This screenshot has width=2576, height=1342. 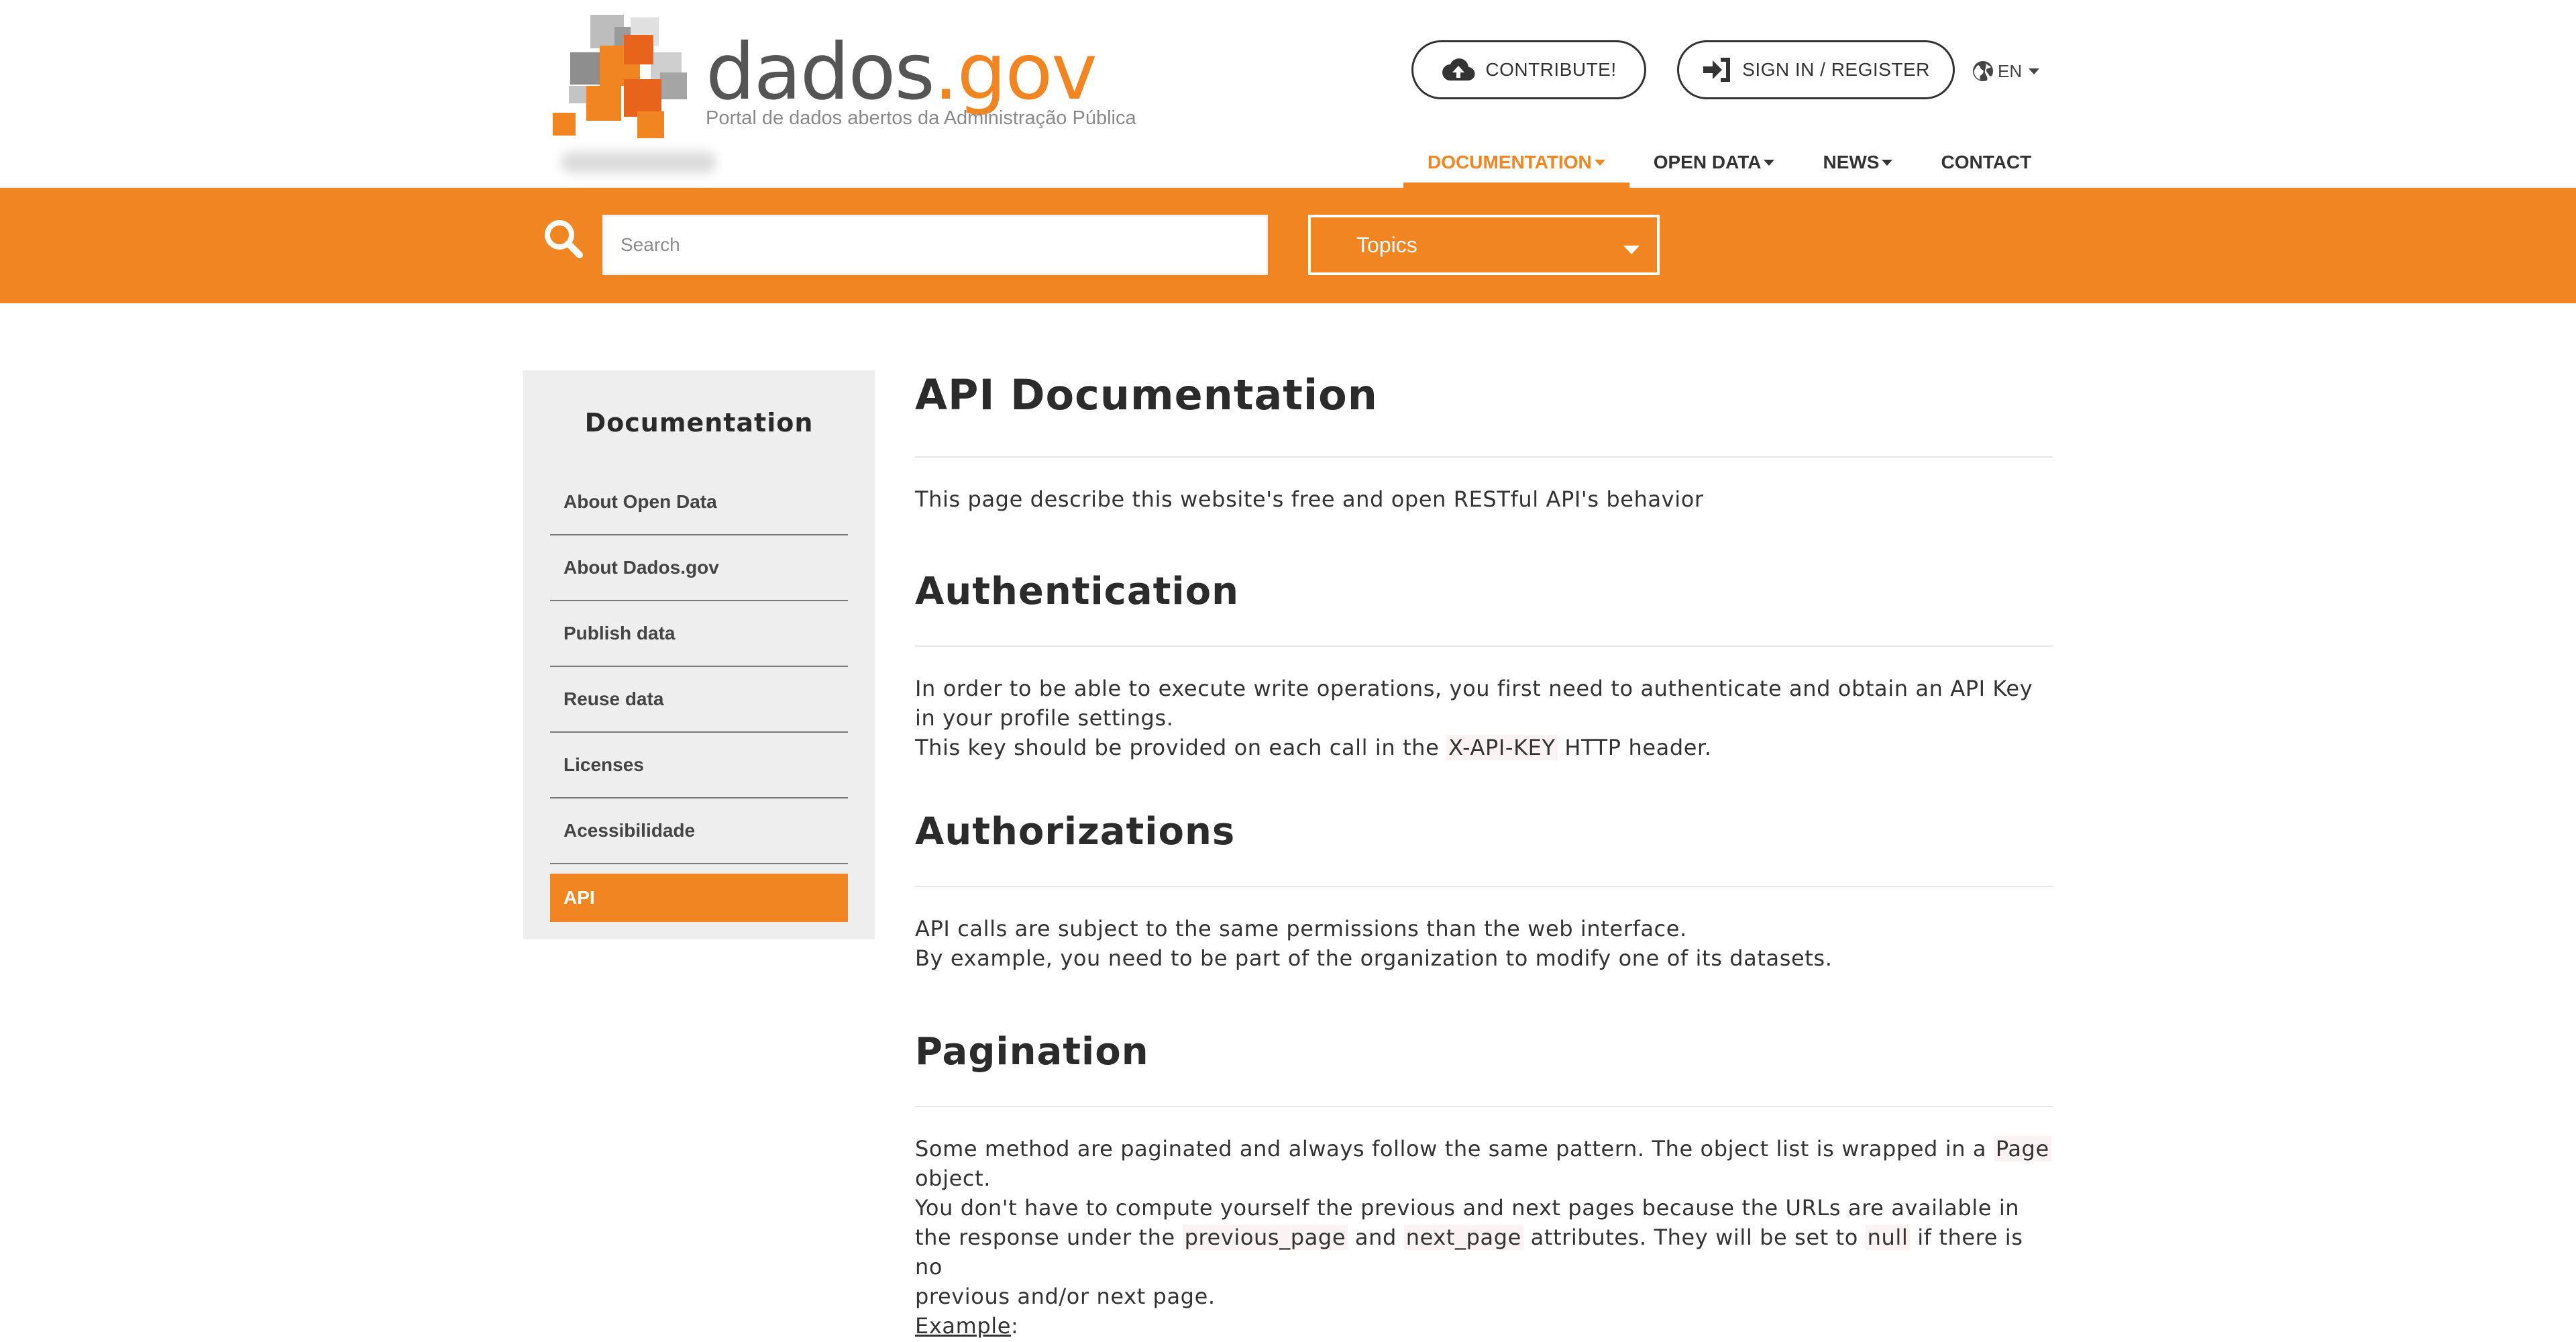 What do you see at coordinates (1707, 162) in the screenshot?
I see `nav-open-data-label: OPEN DATA` at bounding box center [1707, 162].